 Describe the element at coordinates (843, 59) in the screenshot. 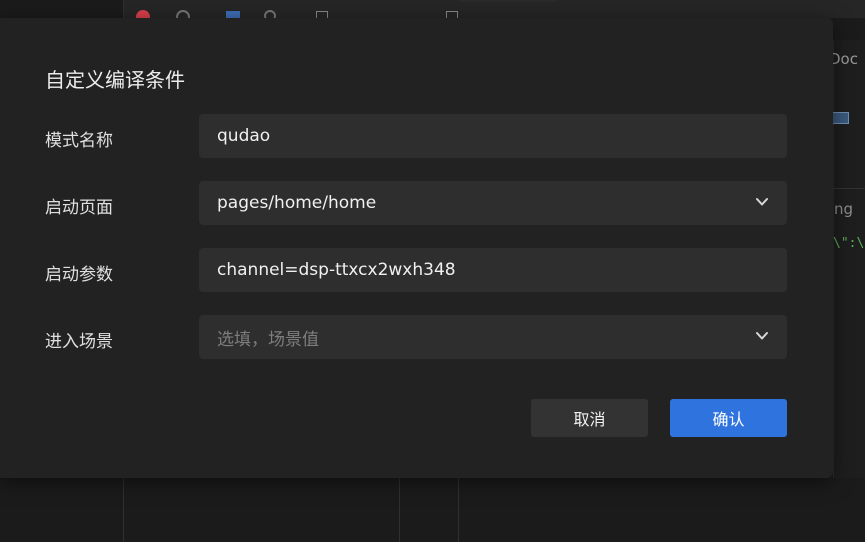

I see `background-doc-tab: Doc` at that location.